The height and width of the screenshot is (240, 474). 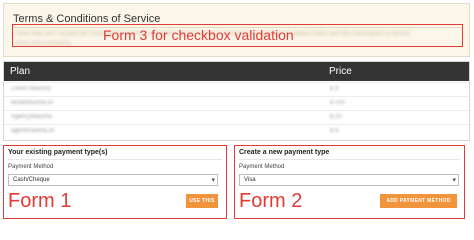 What do you see at coordinates (32, 103) in the screenshot?
I see `plan-cell: BookMaxima.xx` at bounding box center [32, 103].